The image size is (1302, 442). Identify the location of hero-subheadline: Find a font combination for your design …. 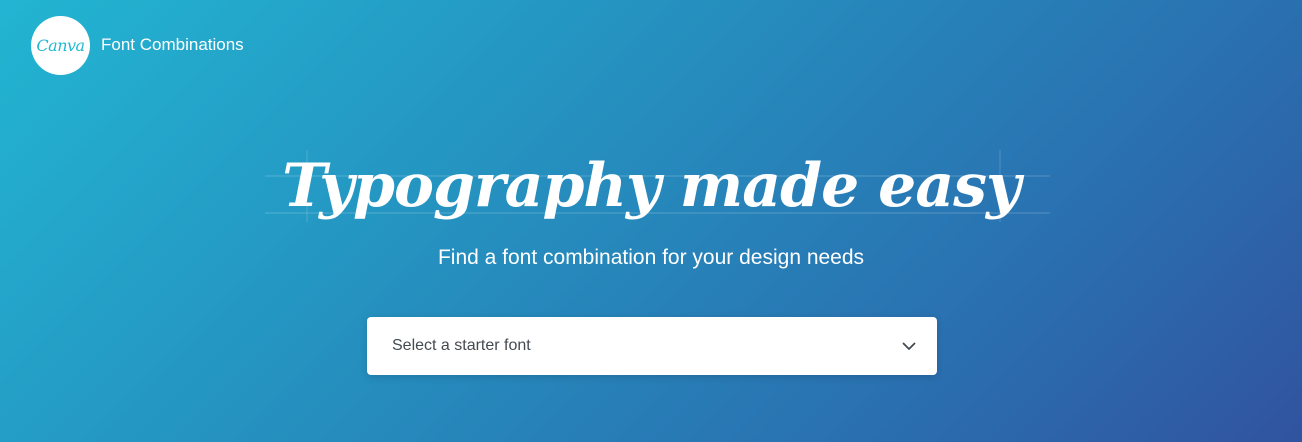
(651, 257).